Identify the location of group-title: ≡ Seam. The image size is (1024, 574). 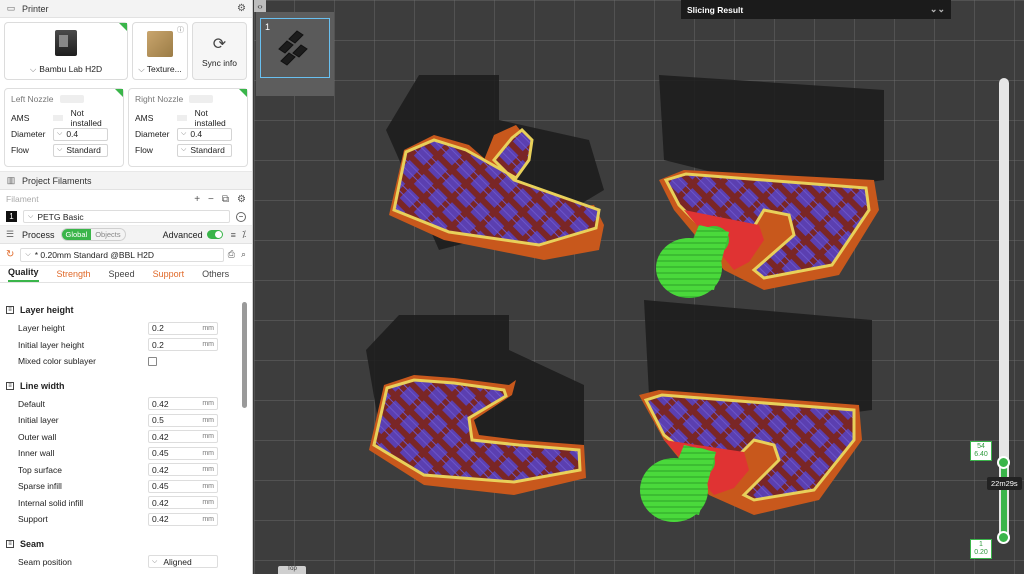
(120, 544).